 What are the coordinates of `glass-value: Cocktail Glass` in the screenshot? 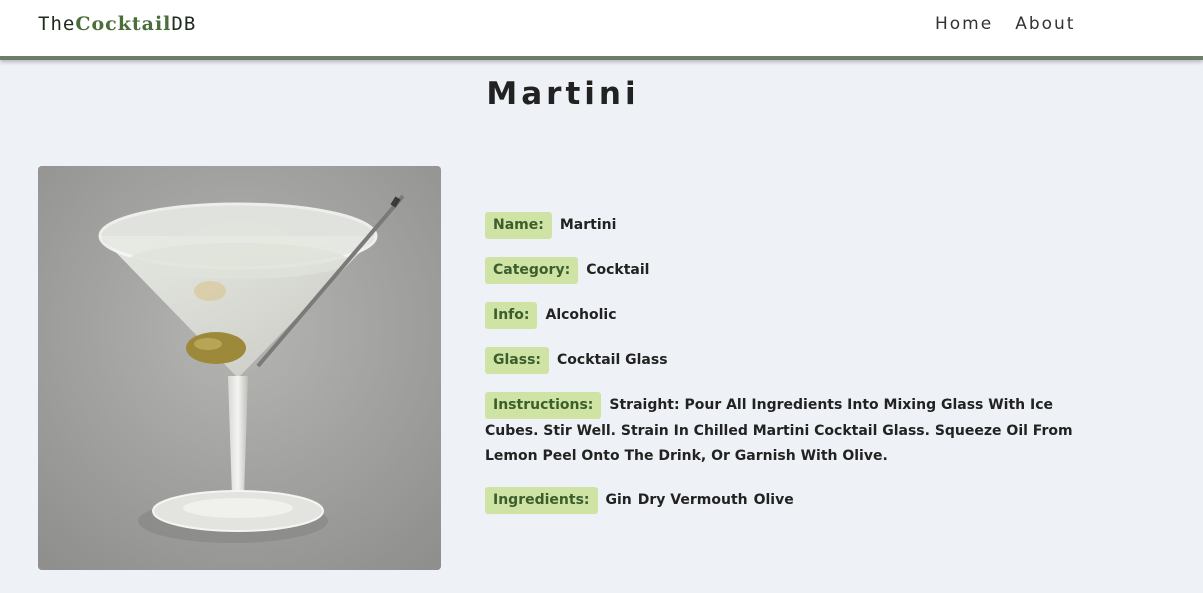 It's located at (612, 360).